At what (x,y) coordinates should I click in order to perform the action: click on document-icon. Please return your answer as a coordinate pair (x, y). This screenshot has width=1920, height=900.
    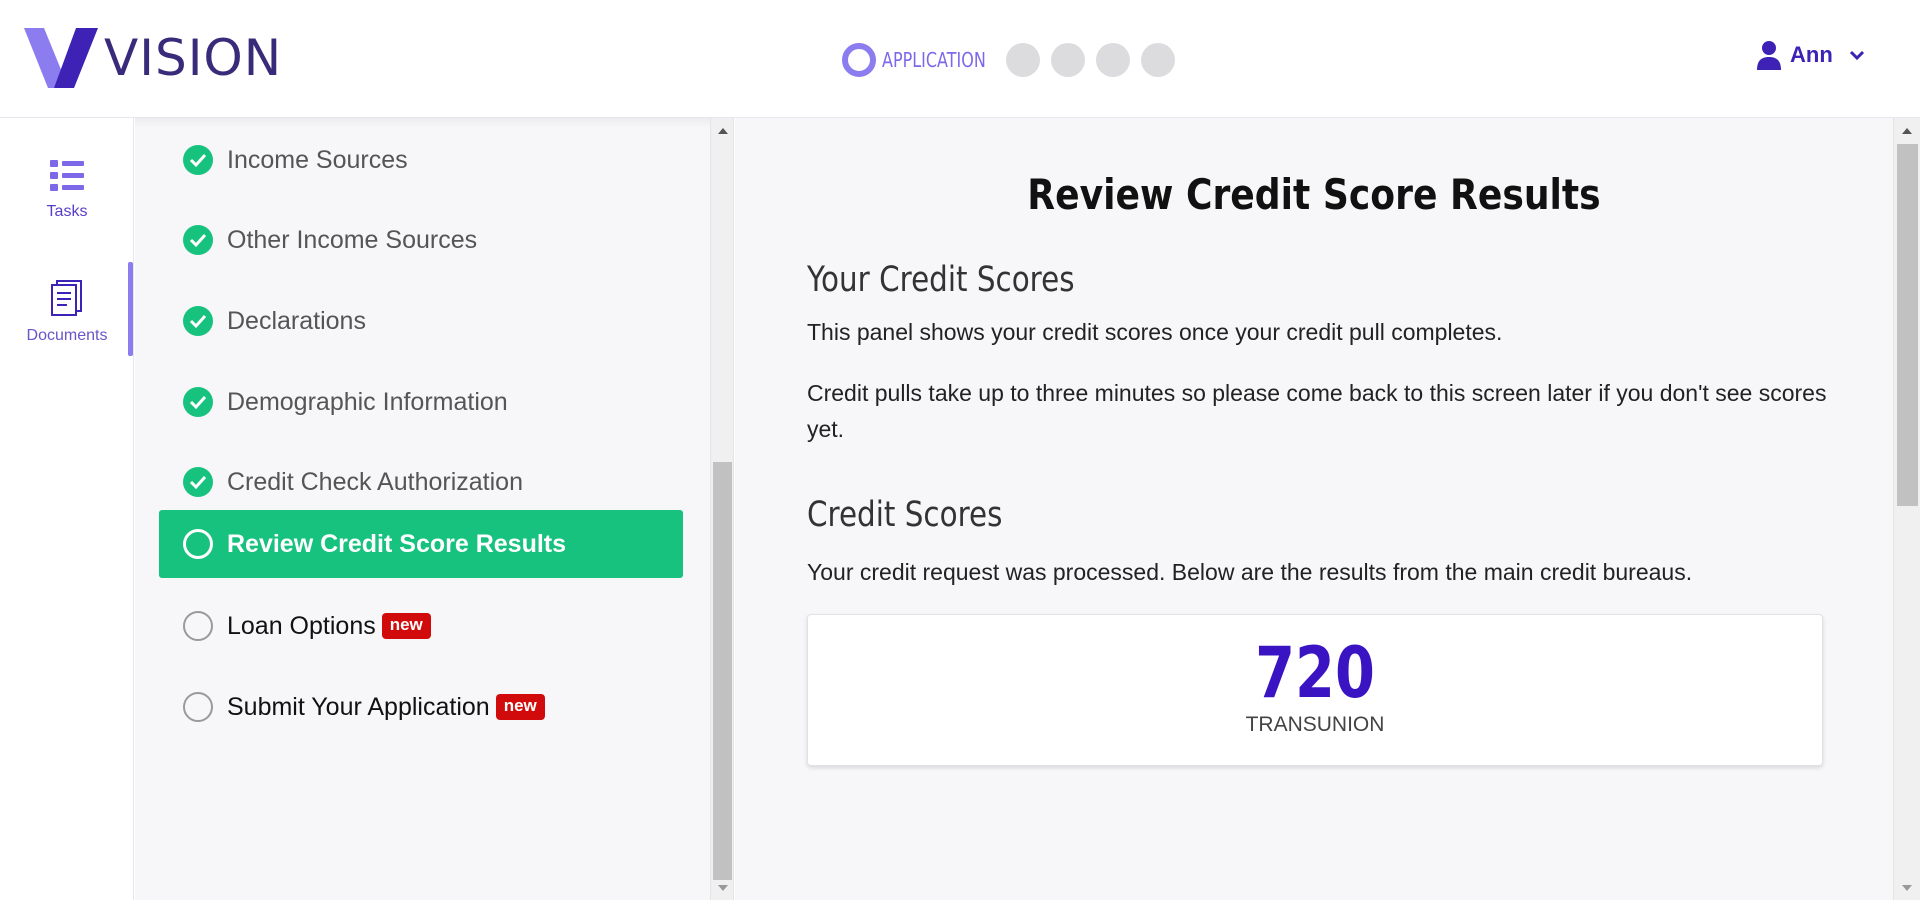
    Looking at the image, I should click on (66, 298).